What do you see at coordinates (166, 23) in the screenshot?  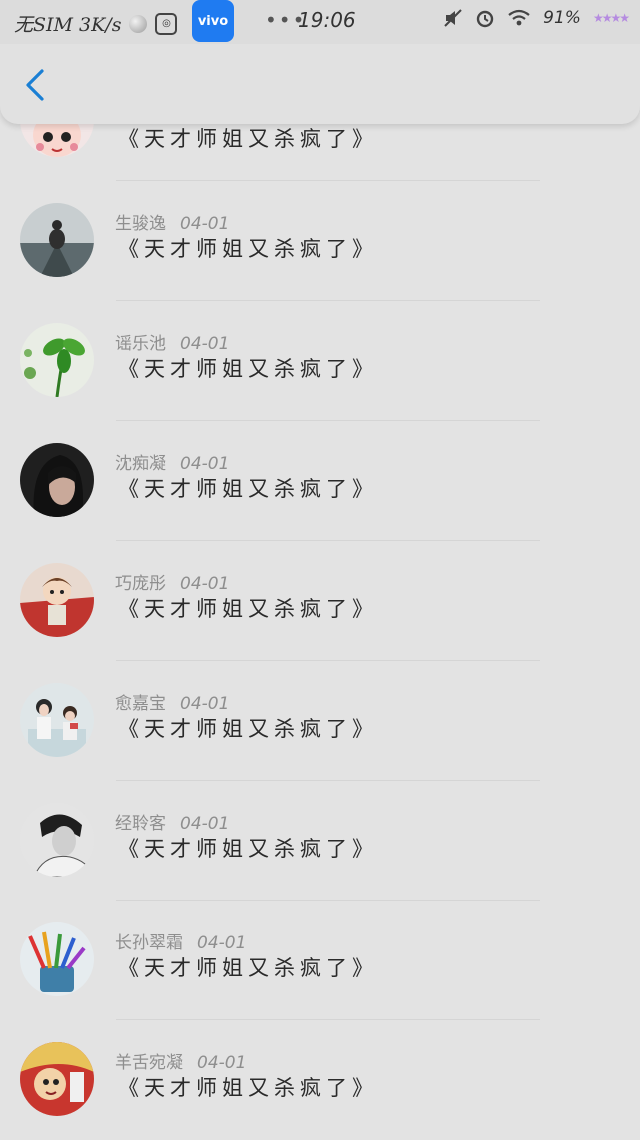 I see `app-notification-icon: ◎` at bounding box center [166, 23].